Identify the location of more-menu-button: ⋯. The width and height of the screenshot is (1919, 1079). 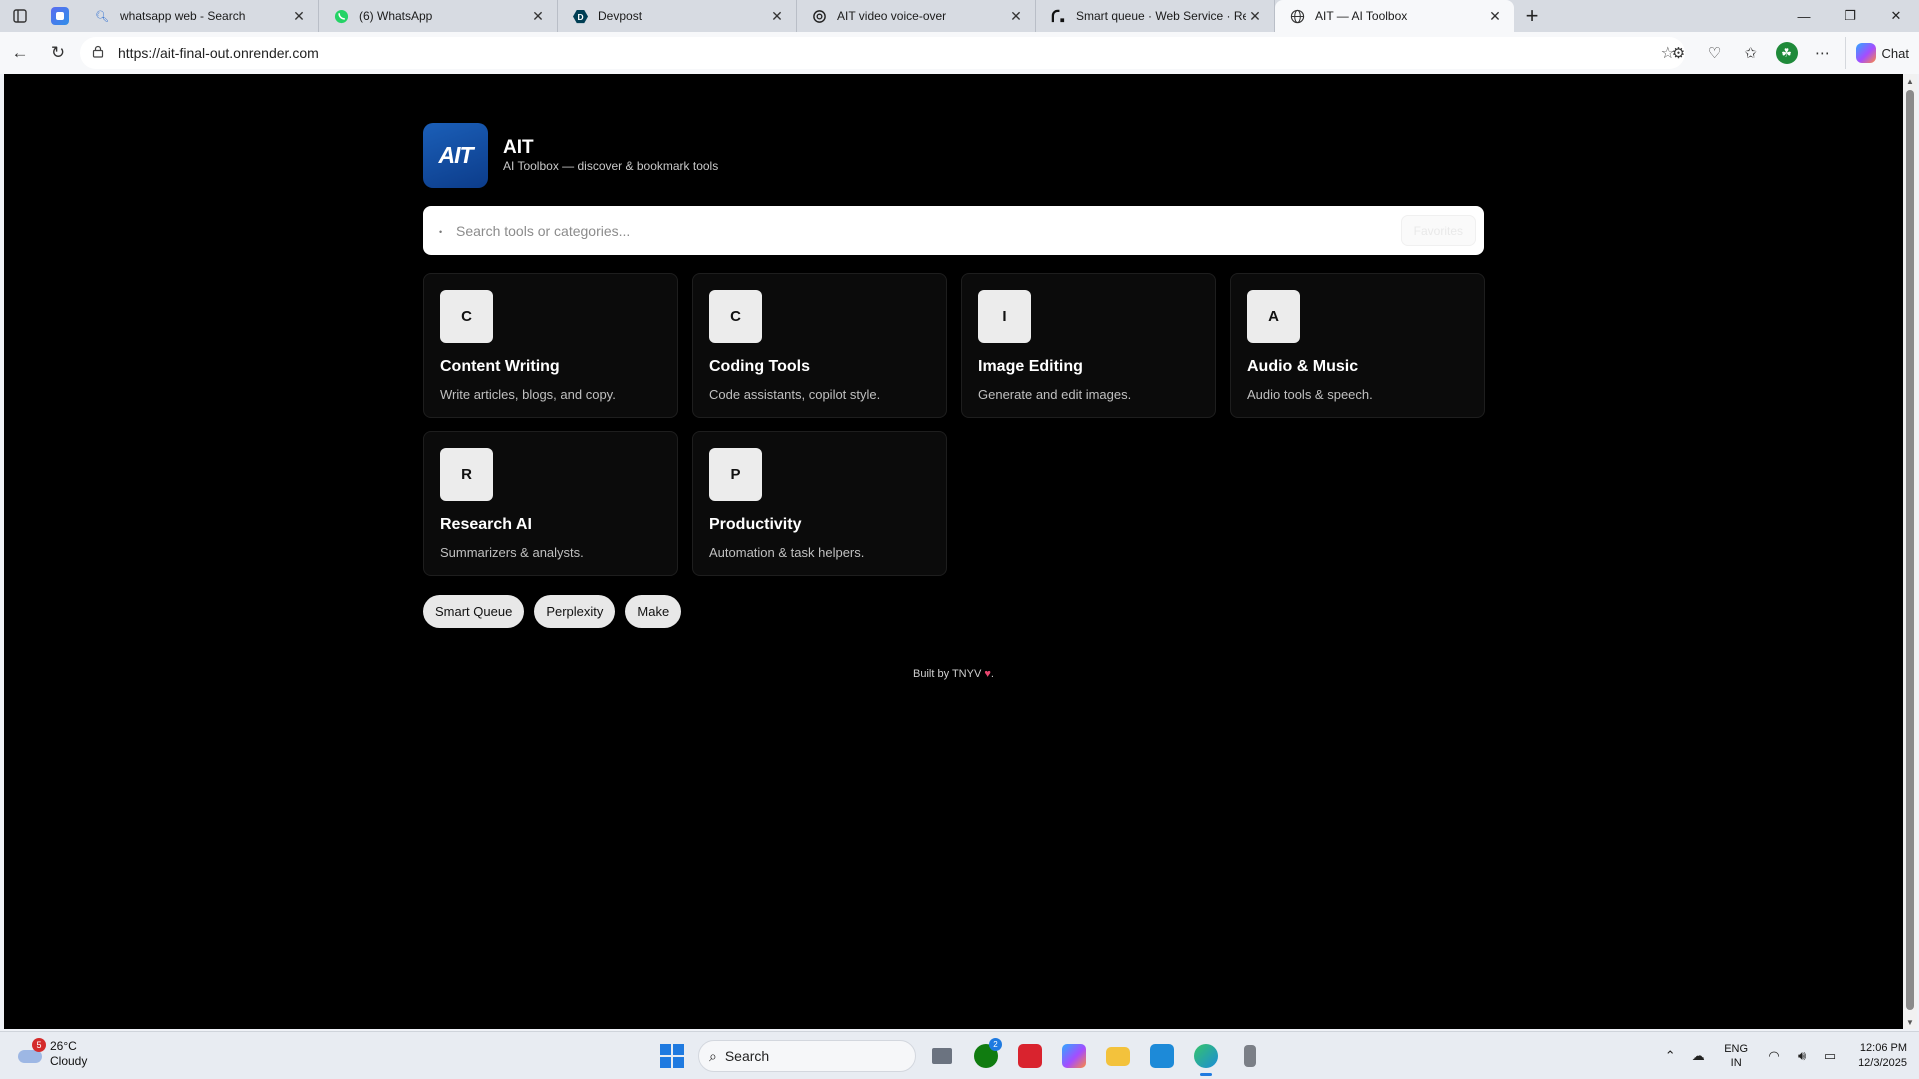
(1823, 53).